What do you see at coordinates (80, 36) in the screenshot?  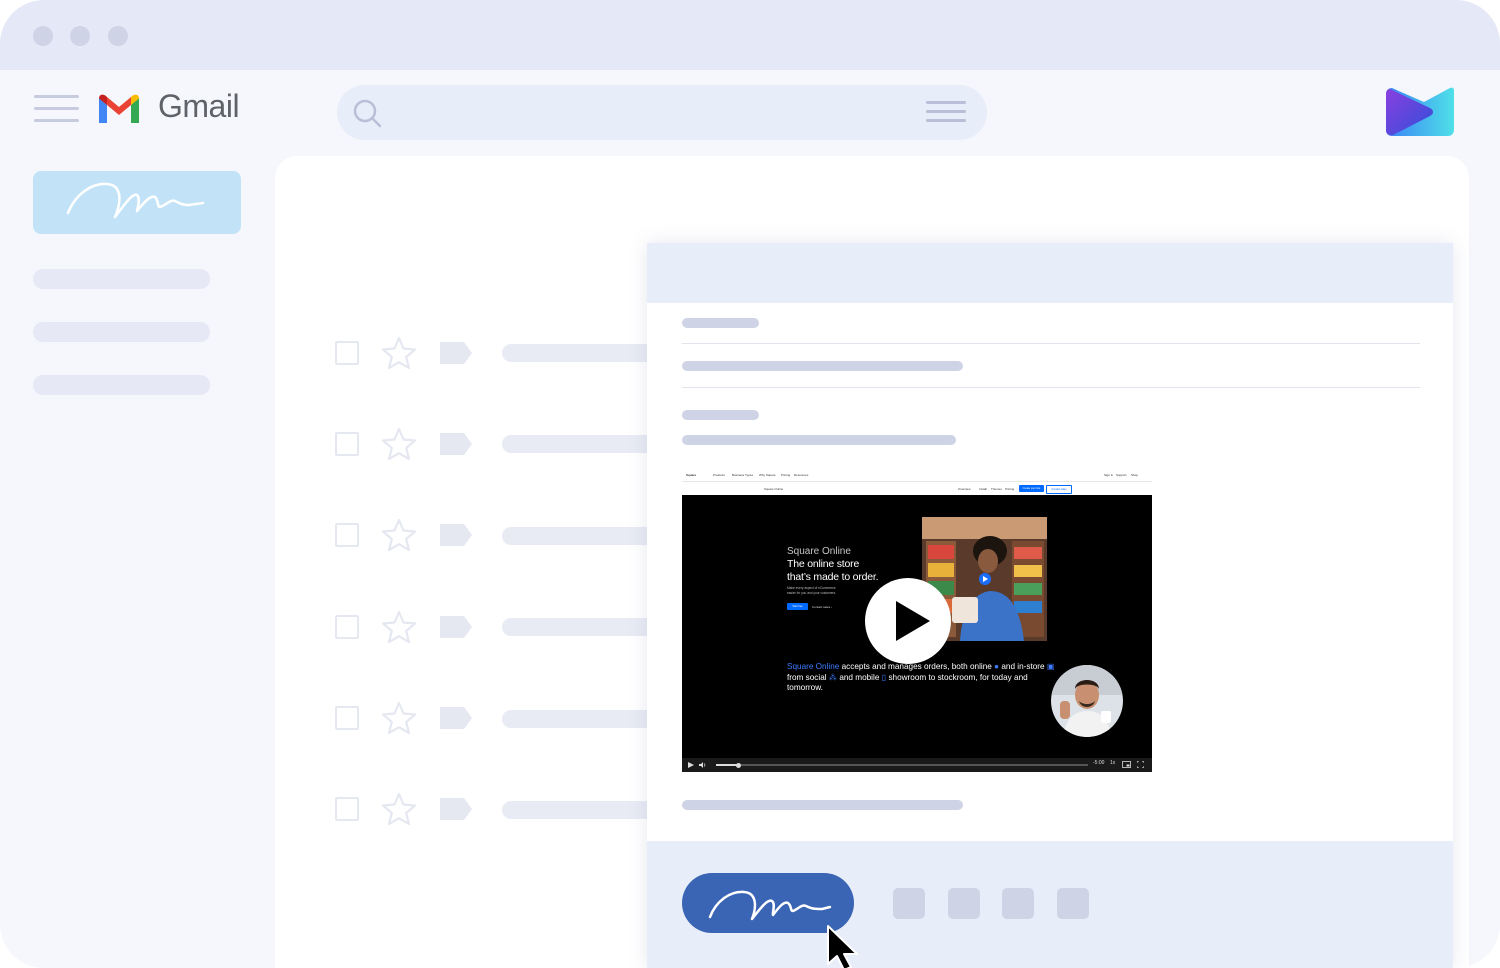 I see `window-dot-minimize` at bounding box center [80, 36].